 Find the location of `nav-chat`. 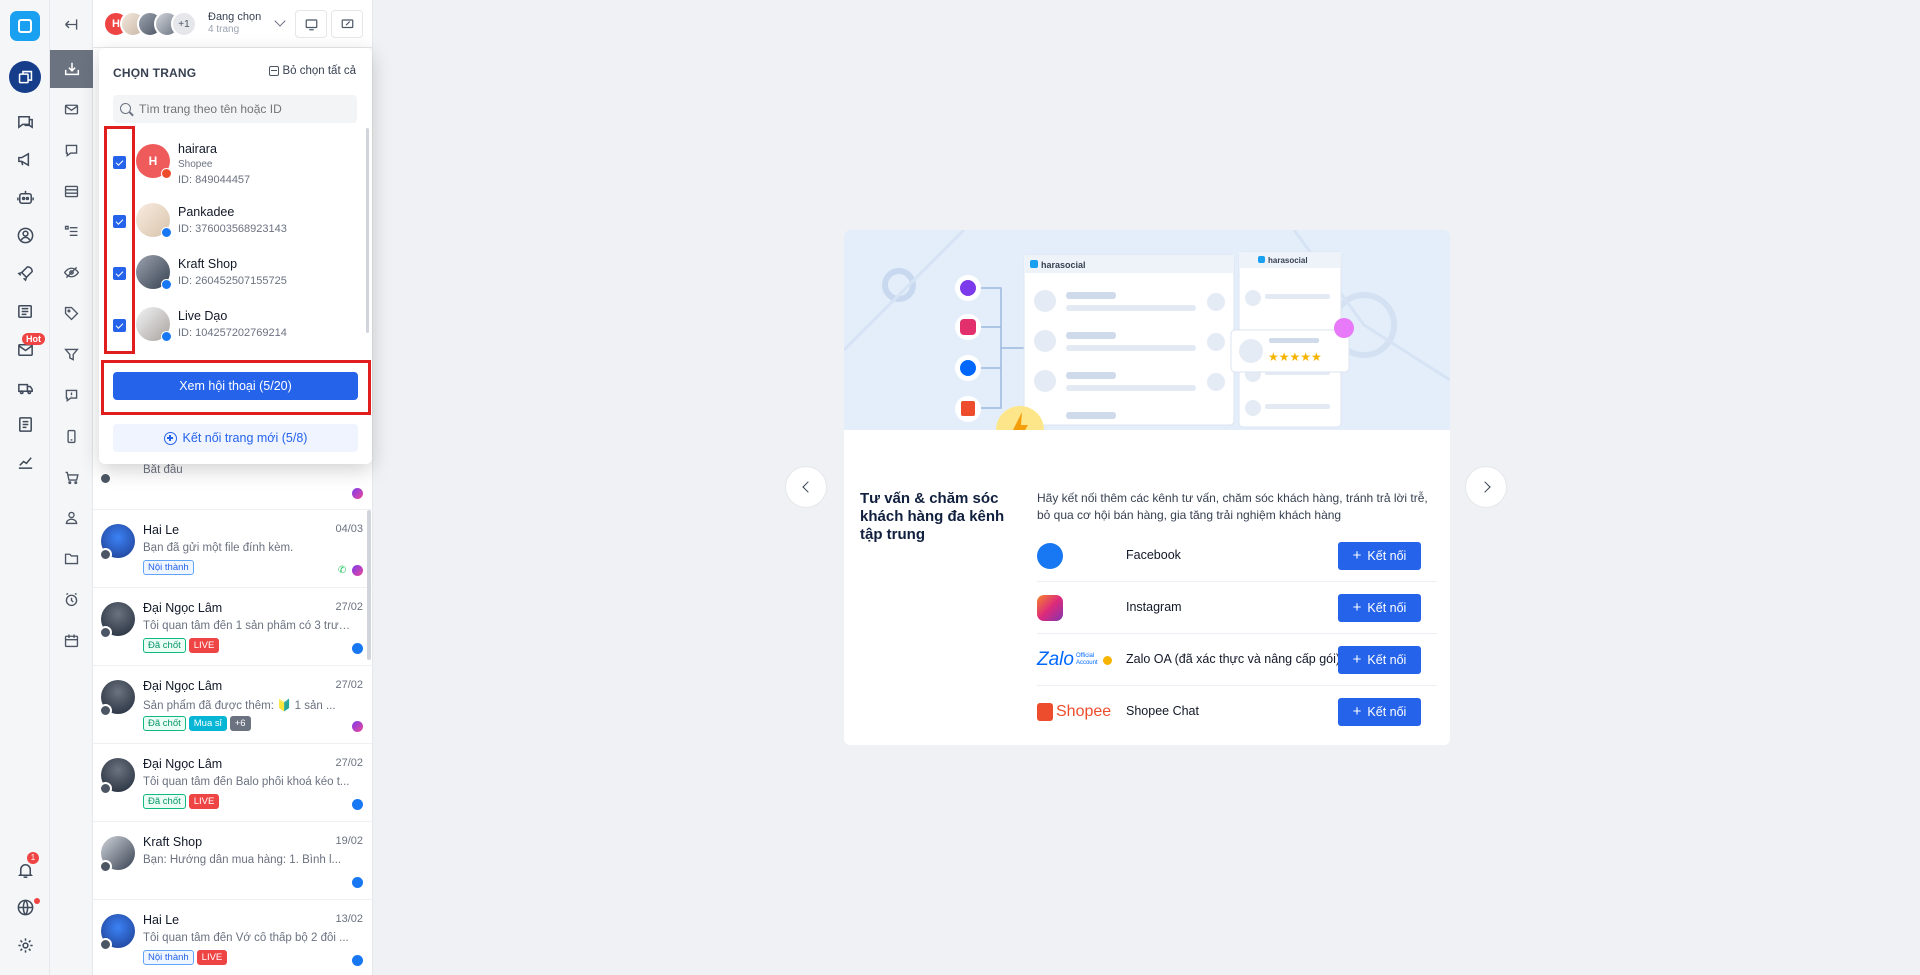

nav-chat is located at coordinates (25, 122).